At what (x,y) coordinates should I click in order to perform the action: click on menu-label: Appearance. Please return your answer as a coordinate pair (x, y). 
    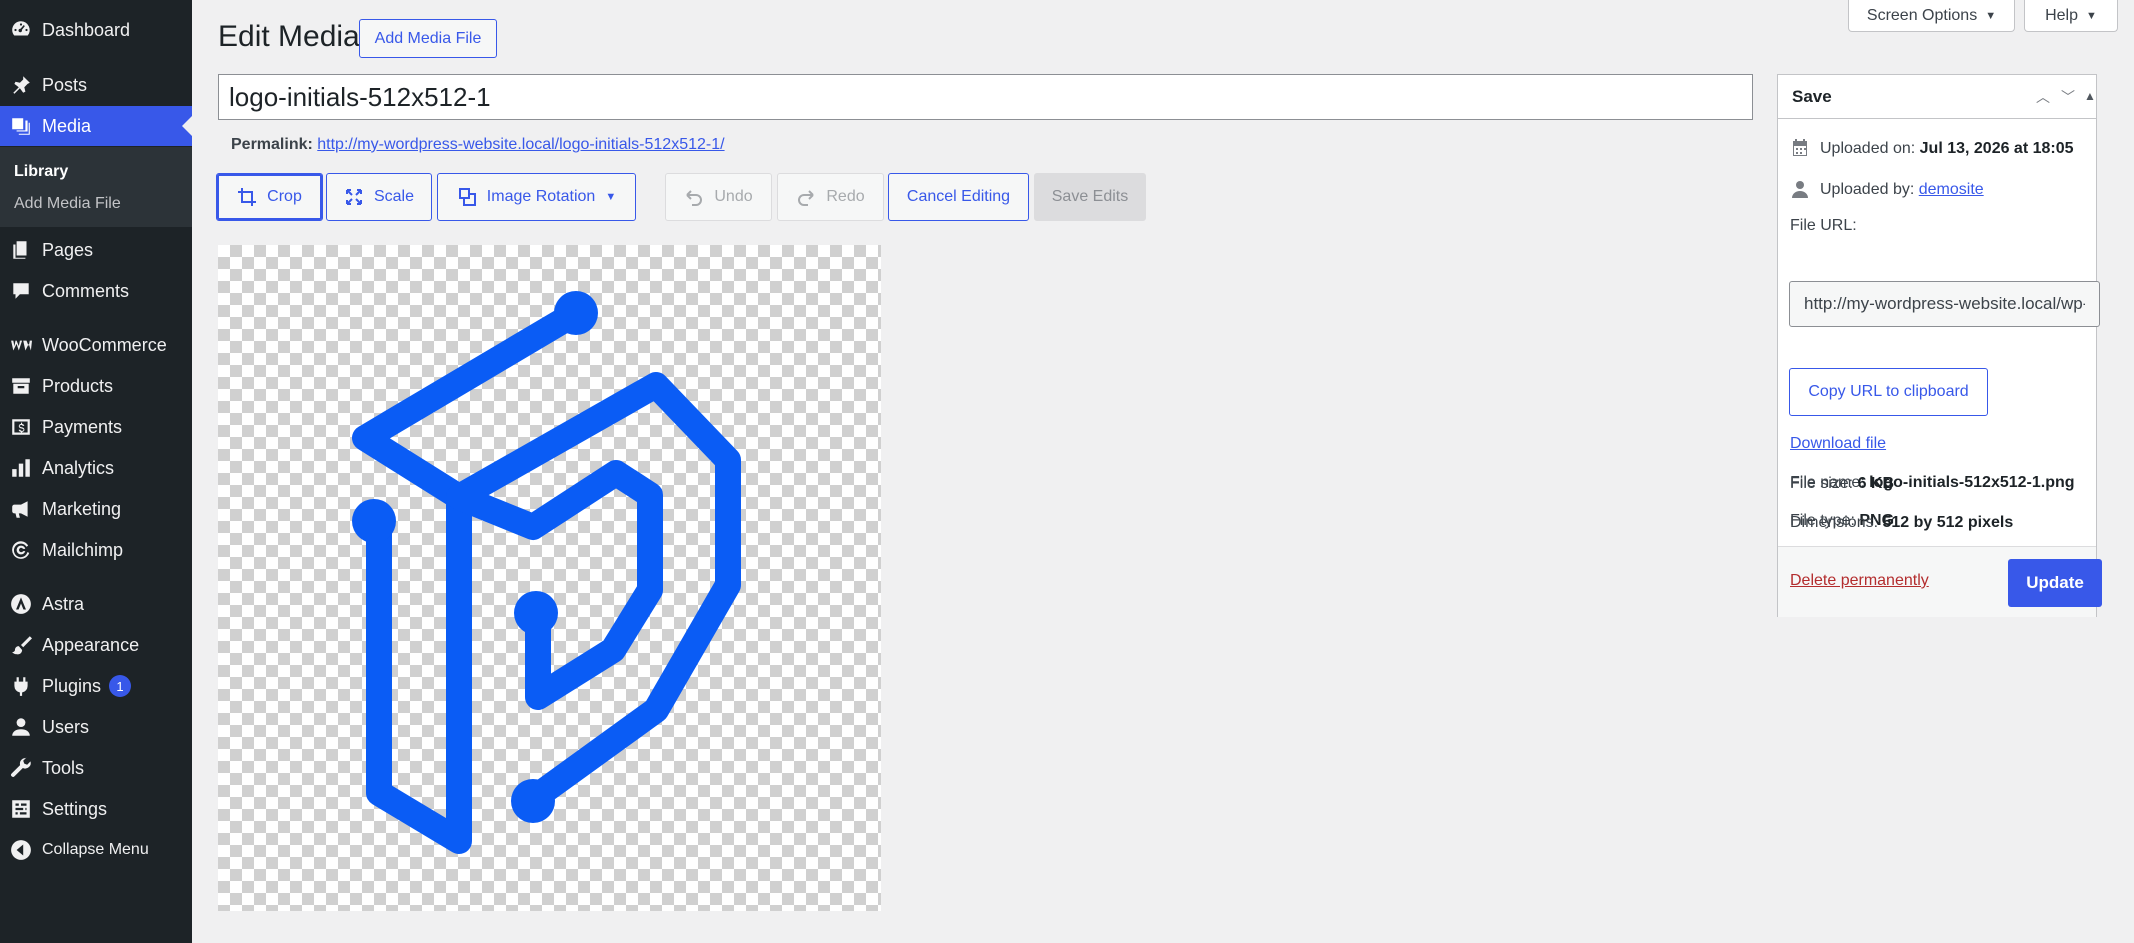
    Looking at the image, I should click on (91, 644).